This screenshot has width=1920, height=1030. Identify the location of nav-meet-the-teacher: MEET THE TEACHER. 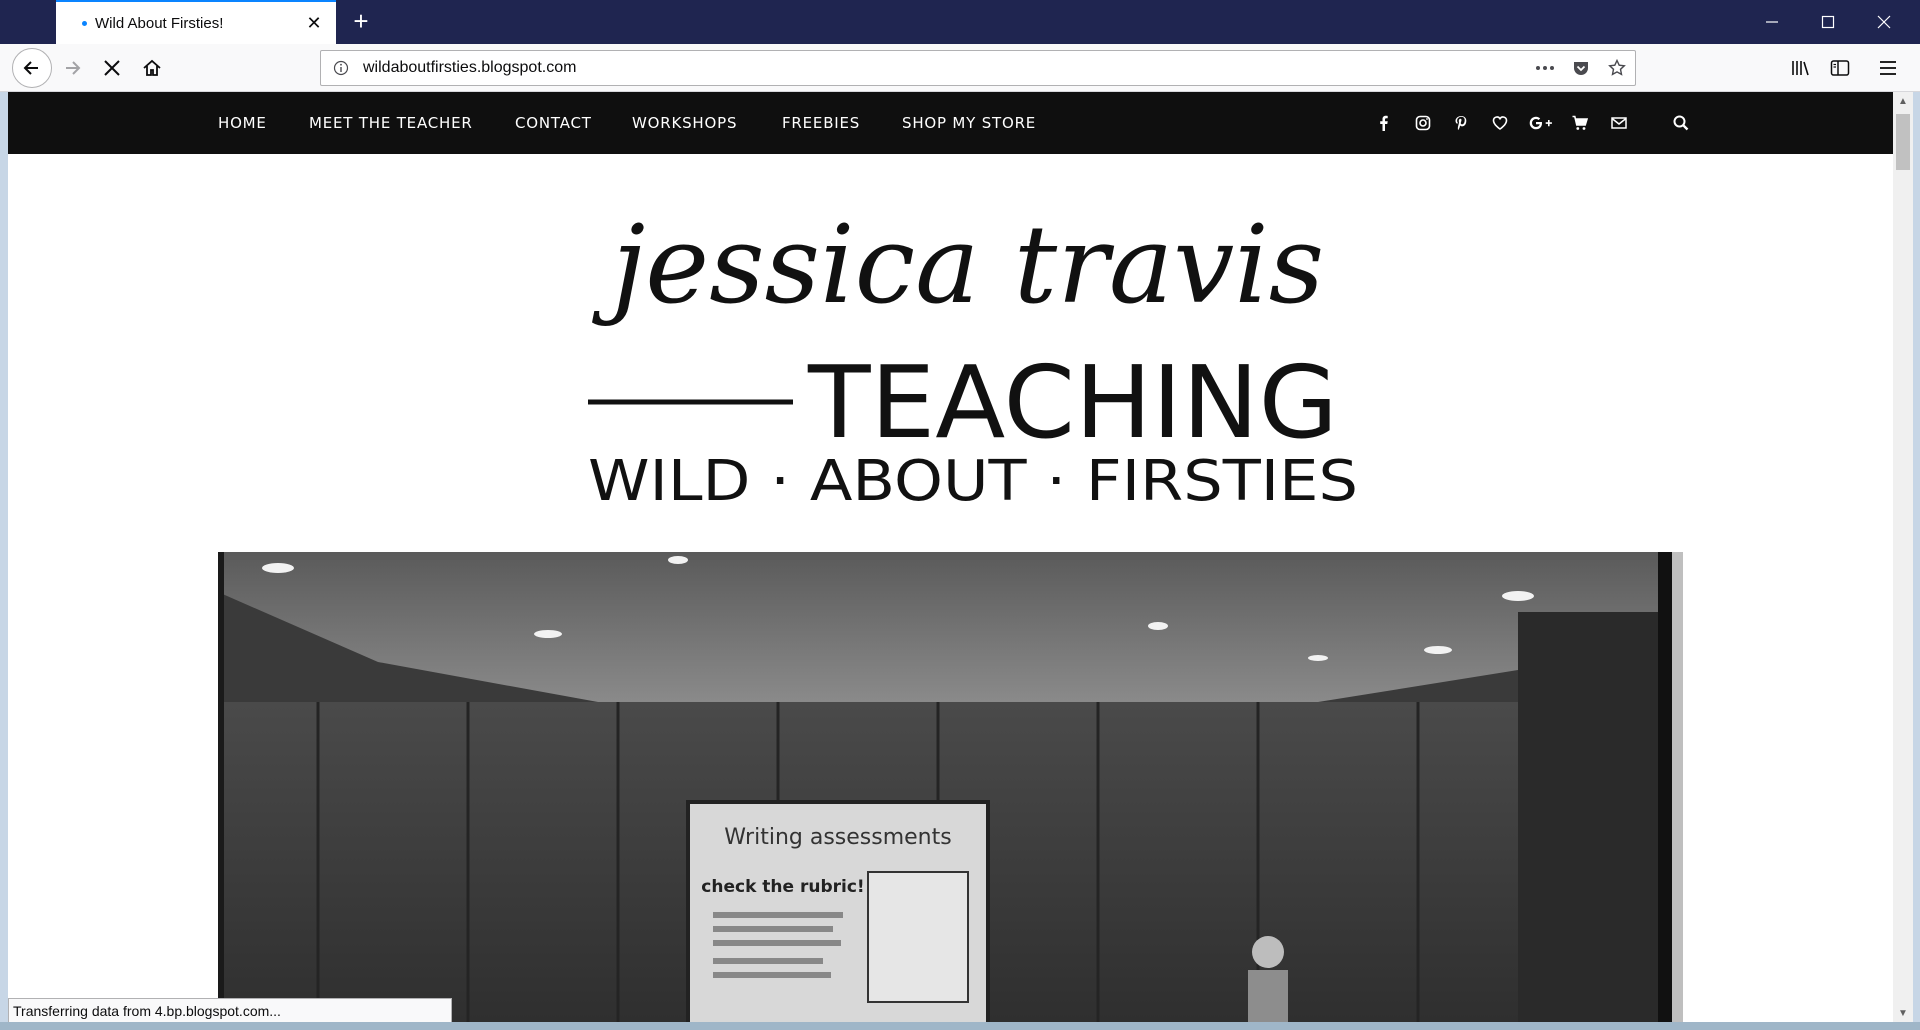
(391, 123).